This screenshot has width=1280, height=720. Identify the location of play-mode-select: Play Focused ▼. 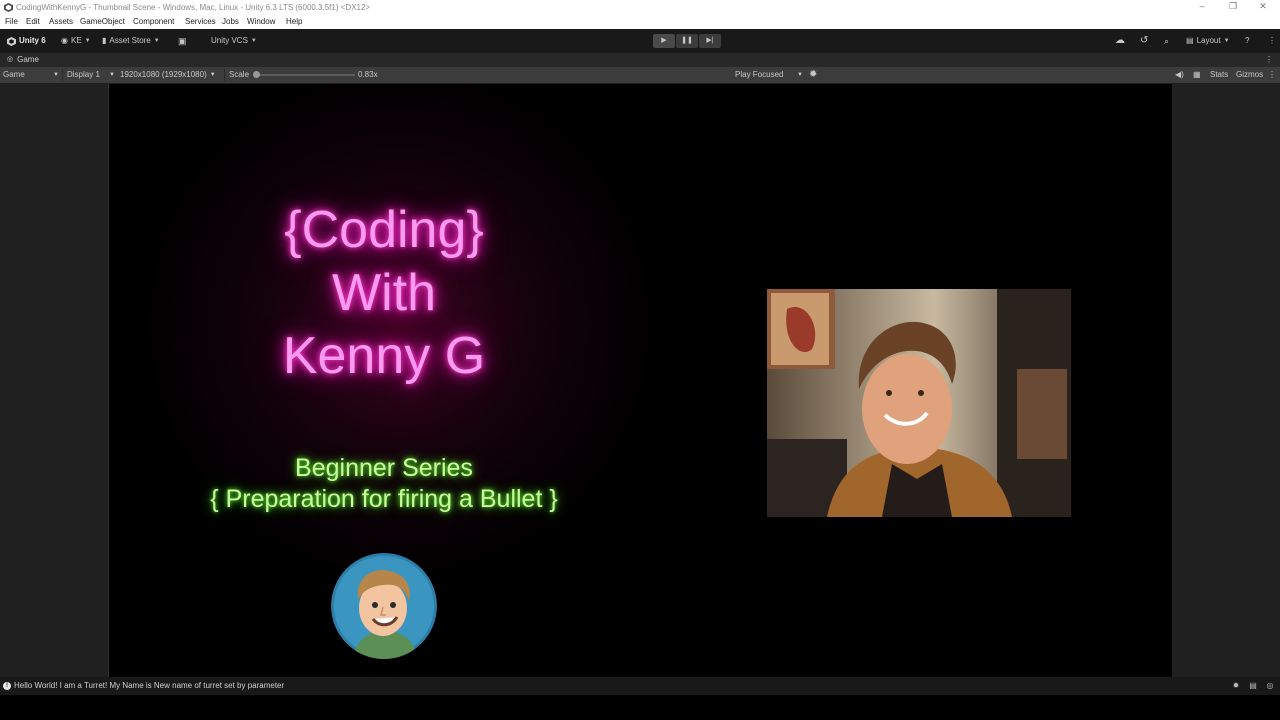
(769, 75).